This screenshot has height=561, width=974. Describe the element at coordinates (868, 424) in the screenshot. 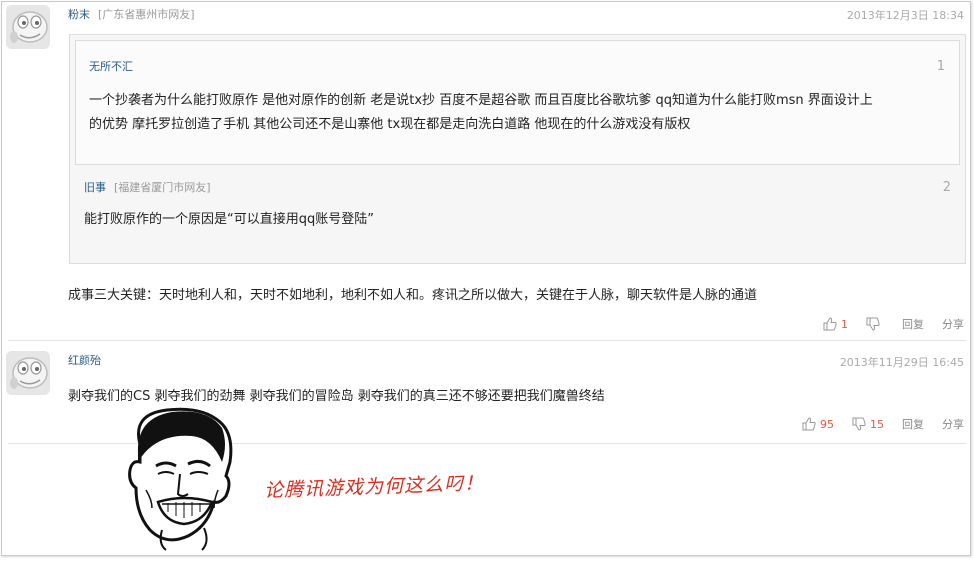

I see `dislike-button: 15` at that location.